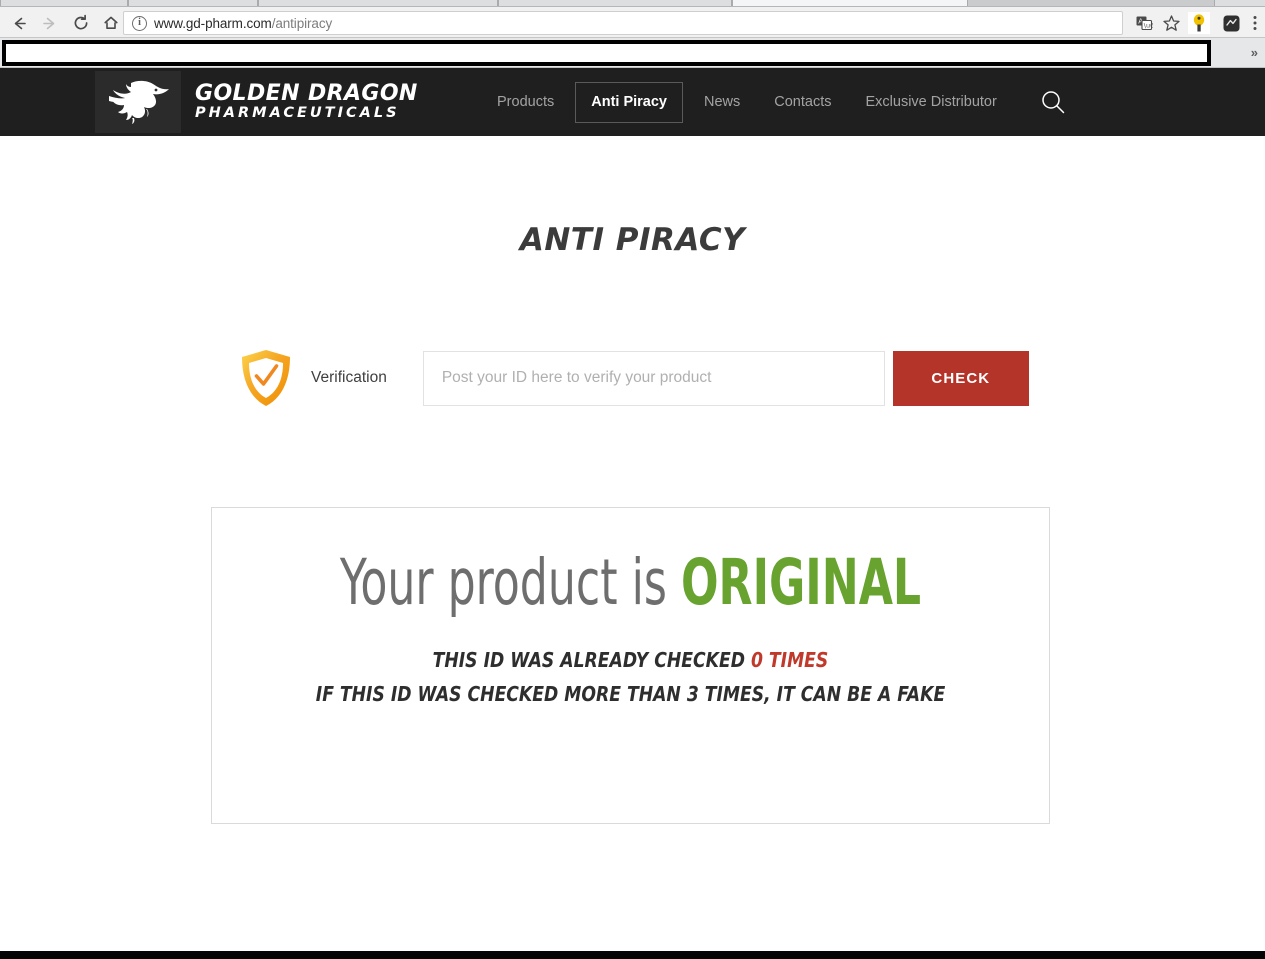  I want to click on check-button: CHECK, so click(960, 378).